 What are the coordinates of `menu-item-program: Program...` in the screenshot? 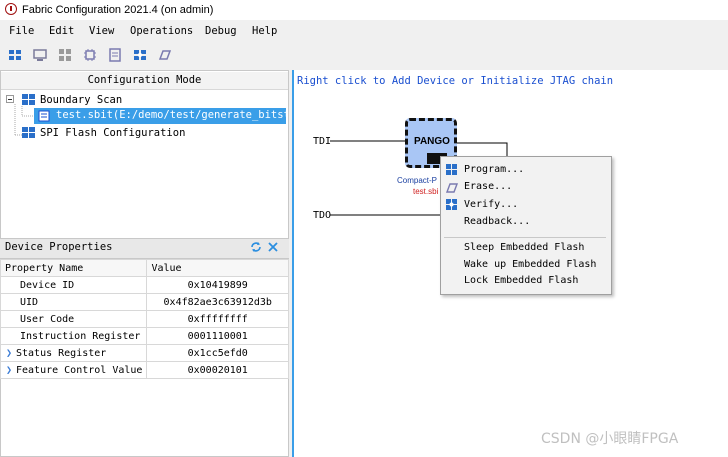 It's located at (494, 169).